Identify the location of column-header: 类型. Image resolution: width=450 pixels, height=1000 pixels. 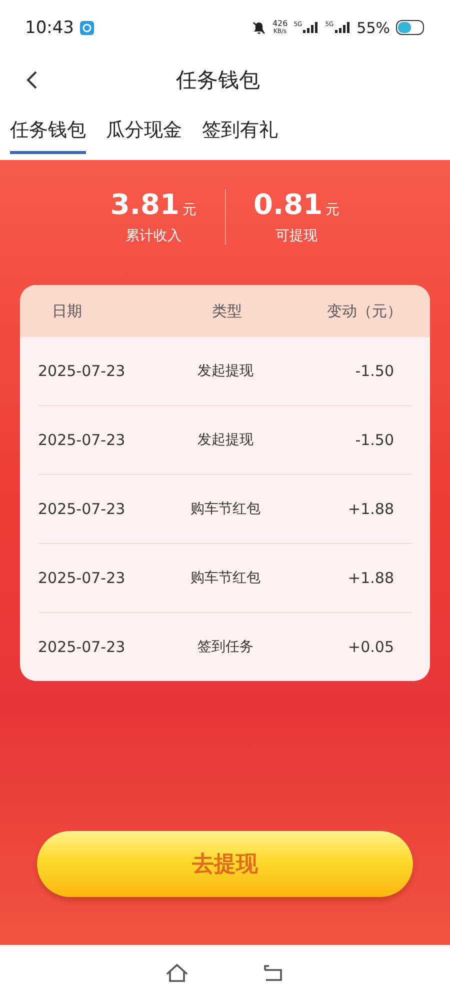
(227, 311).